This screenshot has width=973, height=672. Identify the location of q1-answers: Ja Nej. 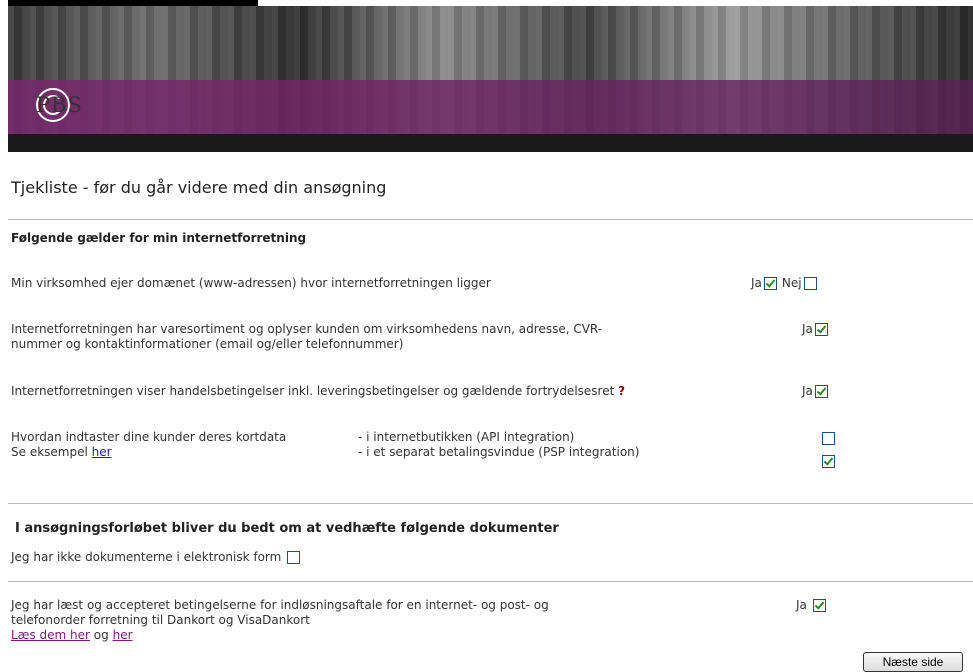
(784, 283).